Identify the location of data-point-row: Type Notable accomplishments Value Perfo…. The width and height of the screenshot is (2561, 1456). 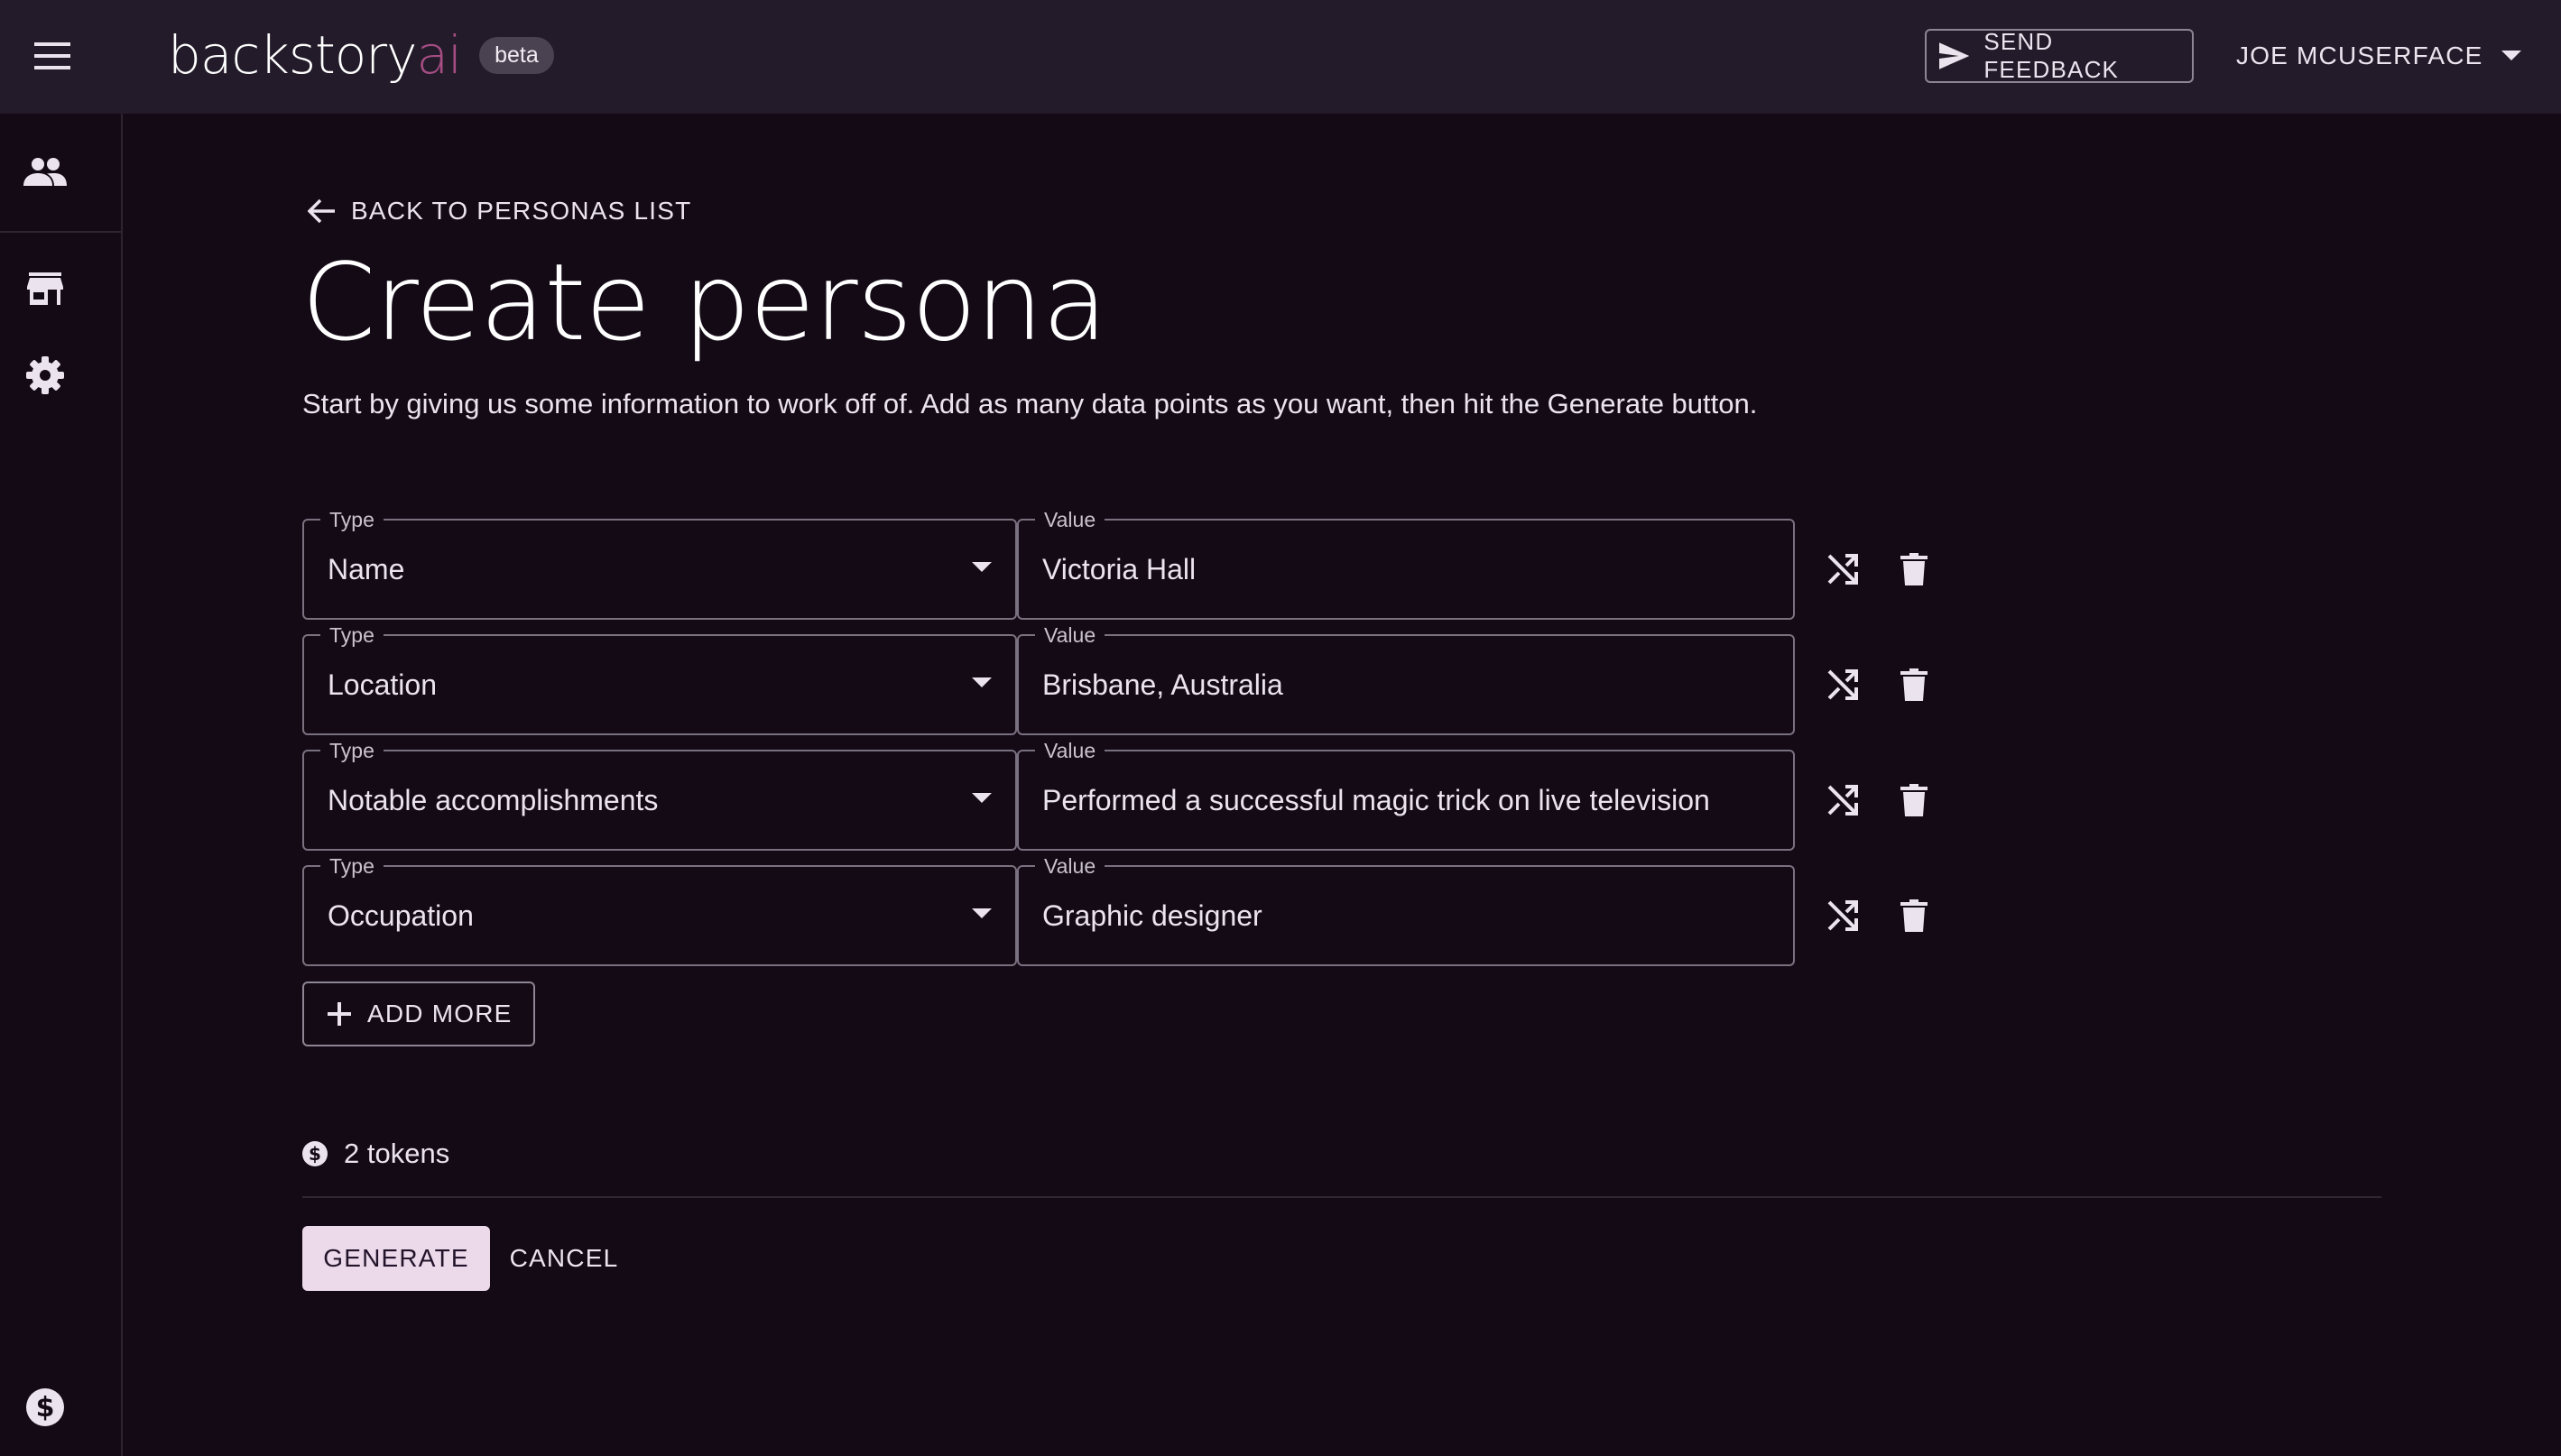
(1186, 795).